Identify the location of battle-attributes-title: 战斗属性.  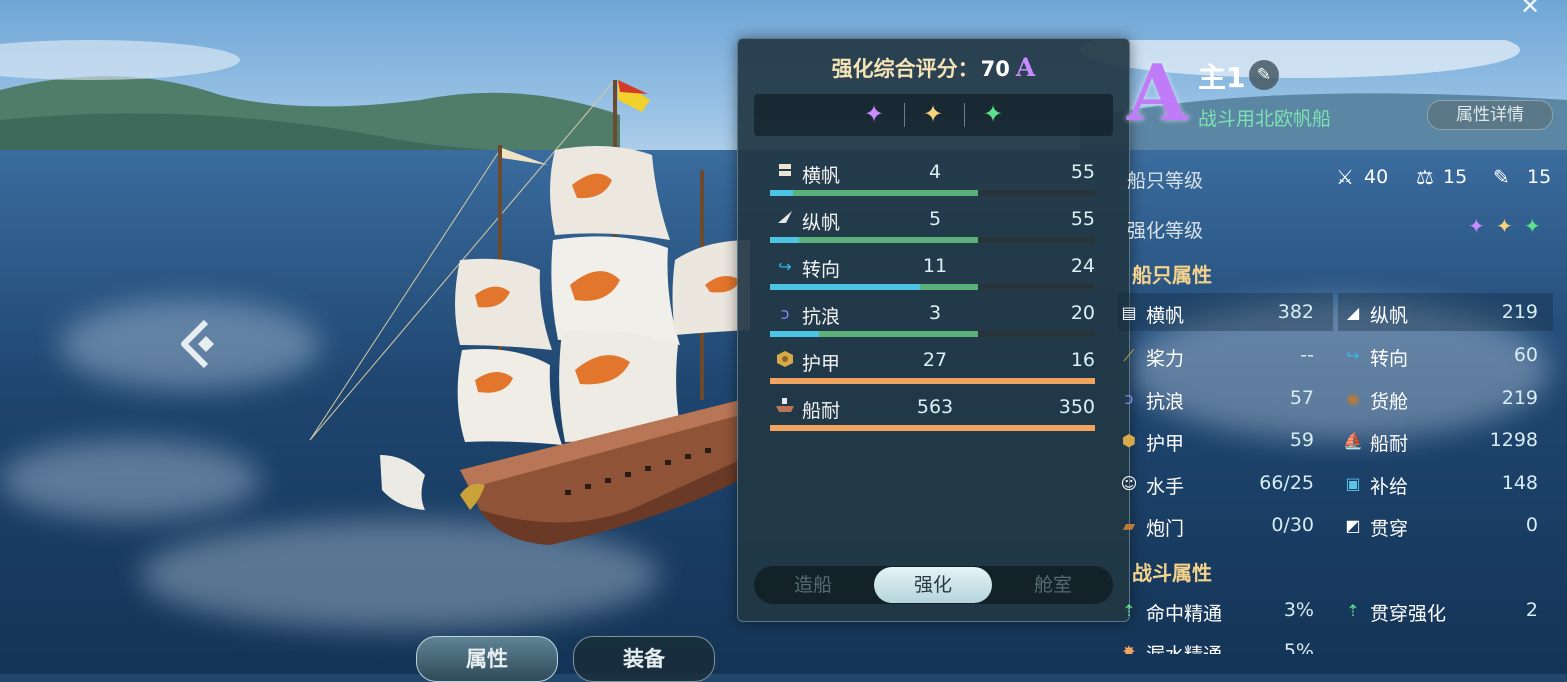
(1172, 573).